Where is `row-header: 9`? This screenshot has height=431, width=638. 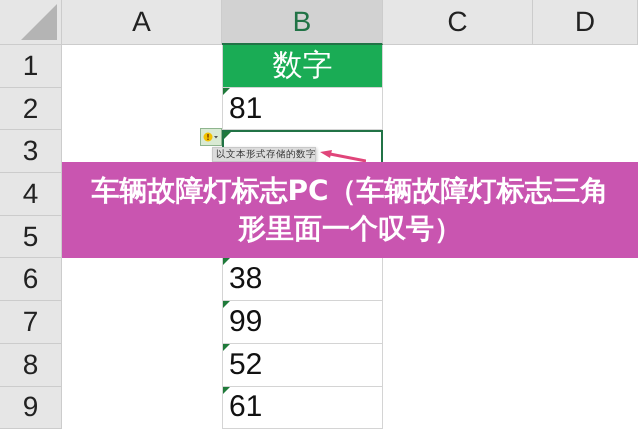
row-header: 9 is located at coordinates (31, 408).